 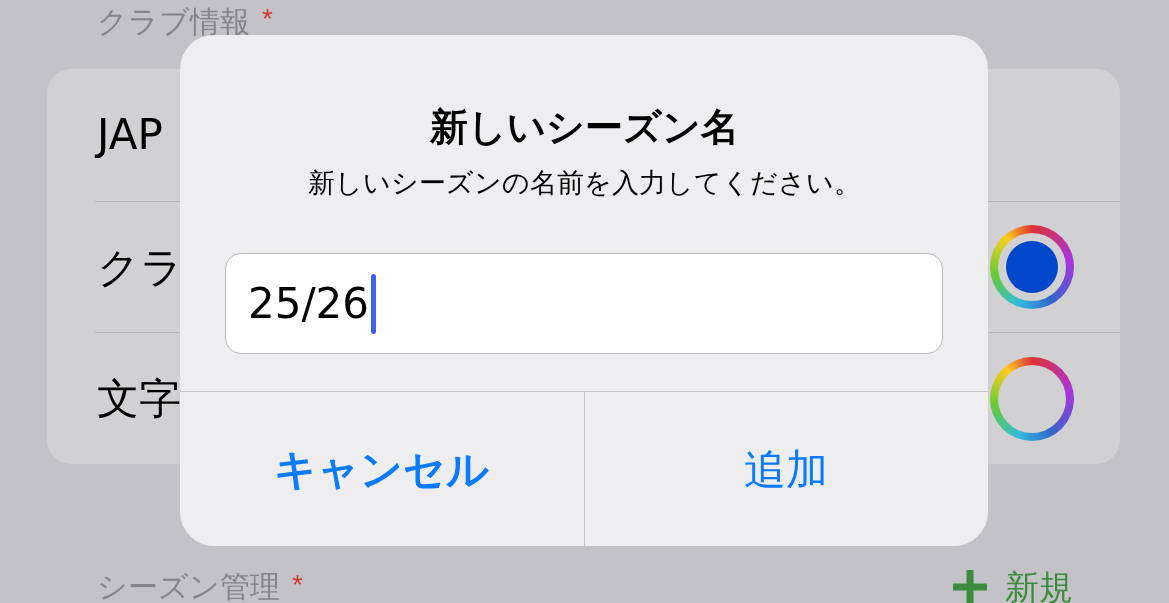 What do you see at coordinates (140, 267) in the screenshot?
I see `row-label: クラ` at bounding box center [140, 267].